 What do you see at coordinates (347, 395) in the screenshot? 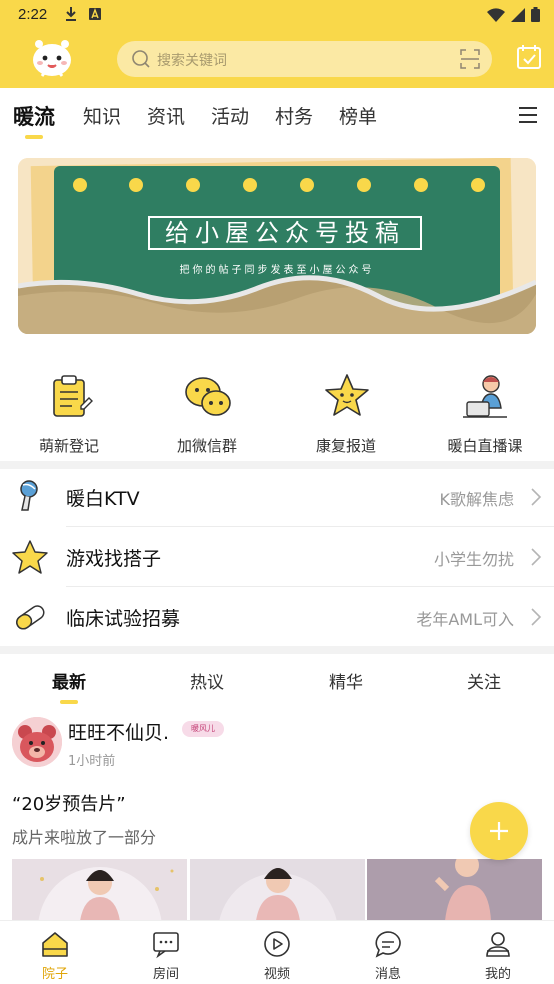
I see `star-mascot-icon` at bounding box center [347, 395].